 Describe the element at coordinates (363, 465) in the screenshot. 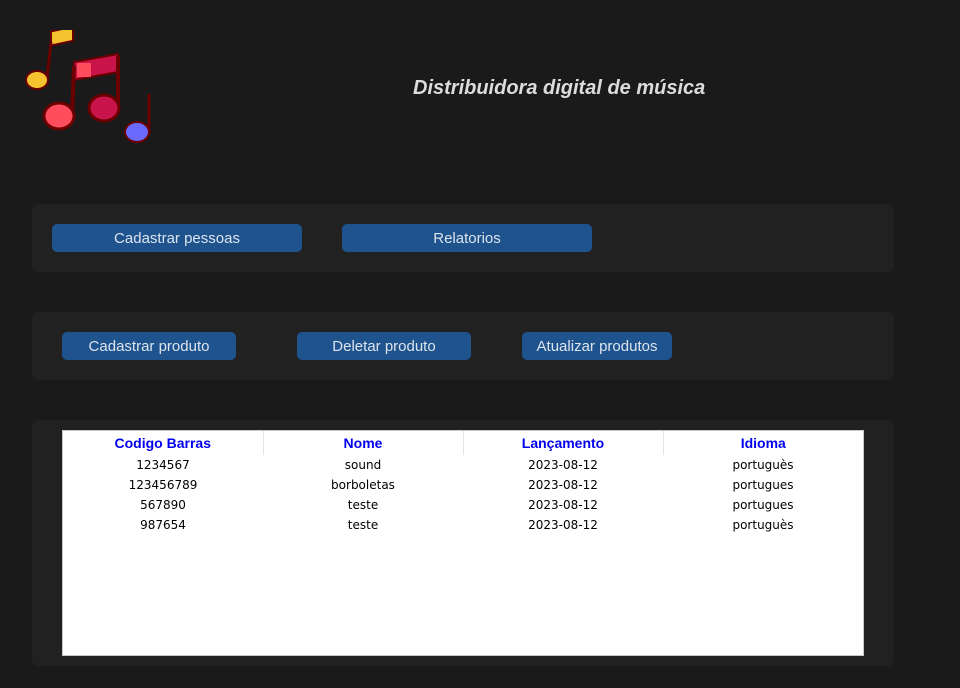

I see `cell-nome: sound` at that location.